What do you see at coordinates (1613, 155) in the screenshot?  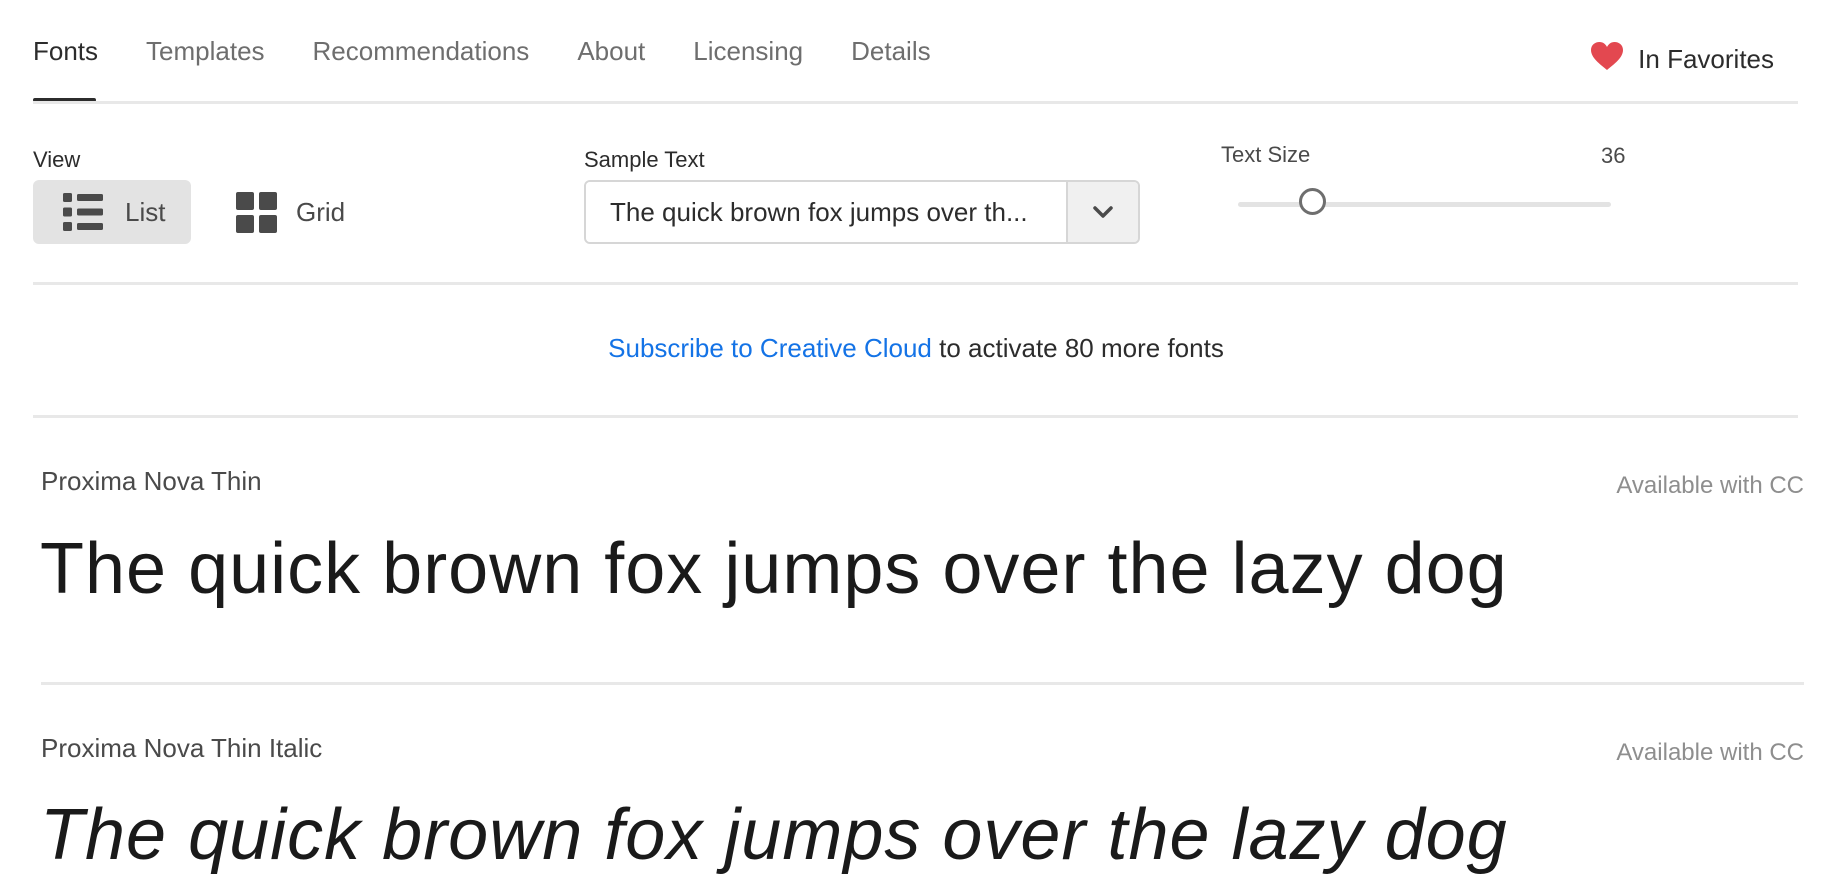 I see `text-size-value: 36` at bounding box center [1613, 155].